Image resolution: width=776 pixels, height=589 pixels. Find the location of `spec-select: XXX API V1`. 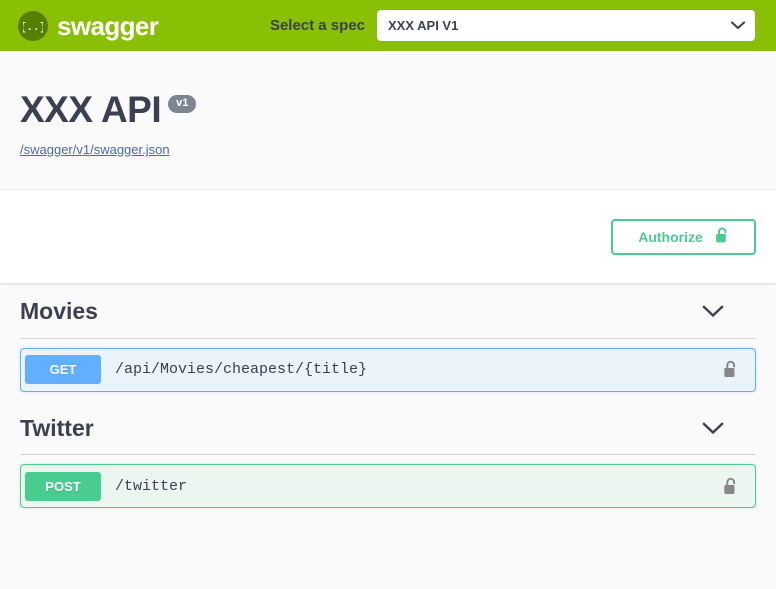

spec-select: XXX API V1 is located at coordinates (566, 25).